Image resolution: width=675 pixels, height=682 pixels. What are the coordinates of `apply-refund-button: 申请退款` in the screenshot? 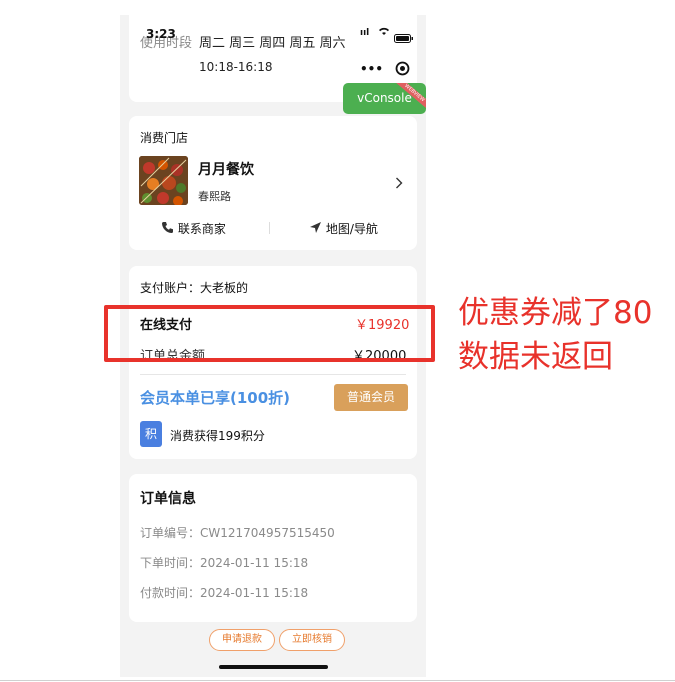 It's located at (242, 640).